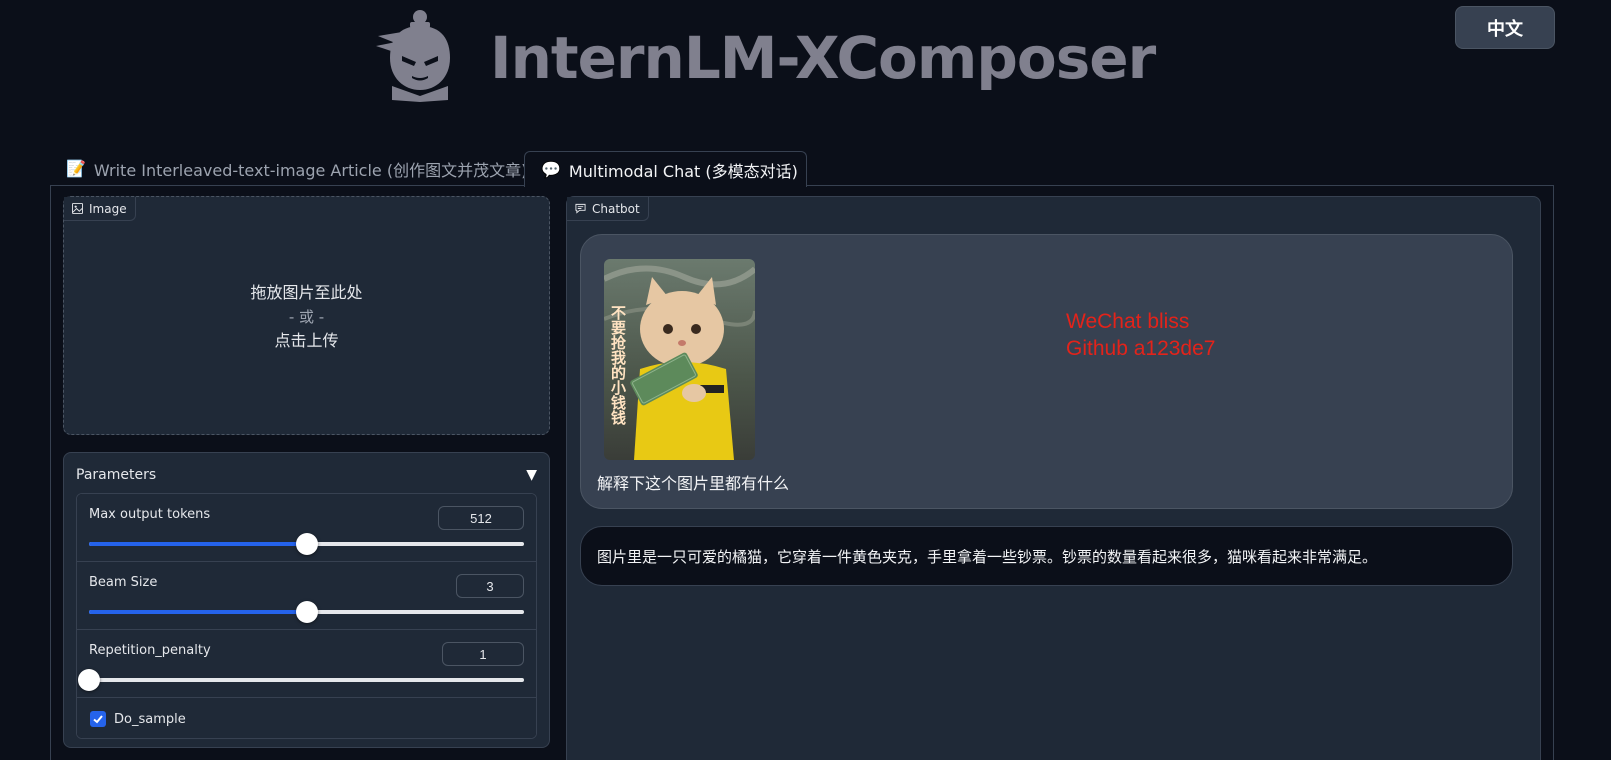 The width and height of the screenshot is (1611, 760). I want to click on repetition-penalty-param: Repetition_penalty, so click(306, 664).